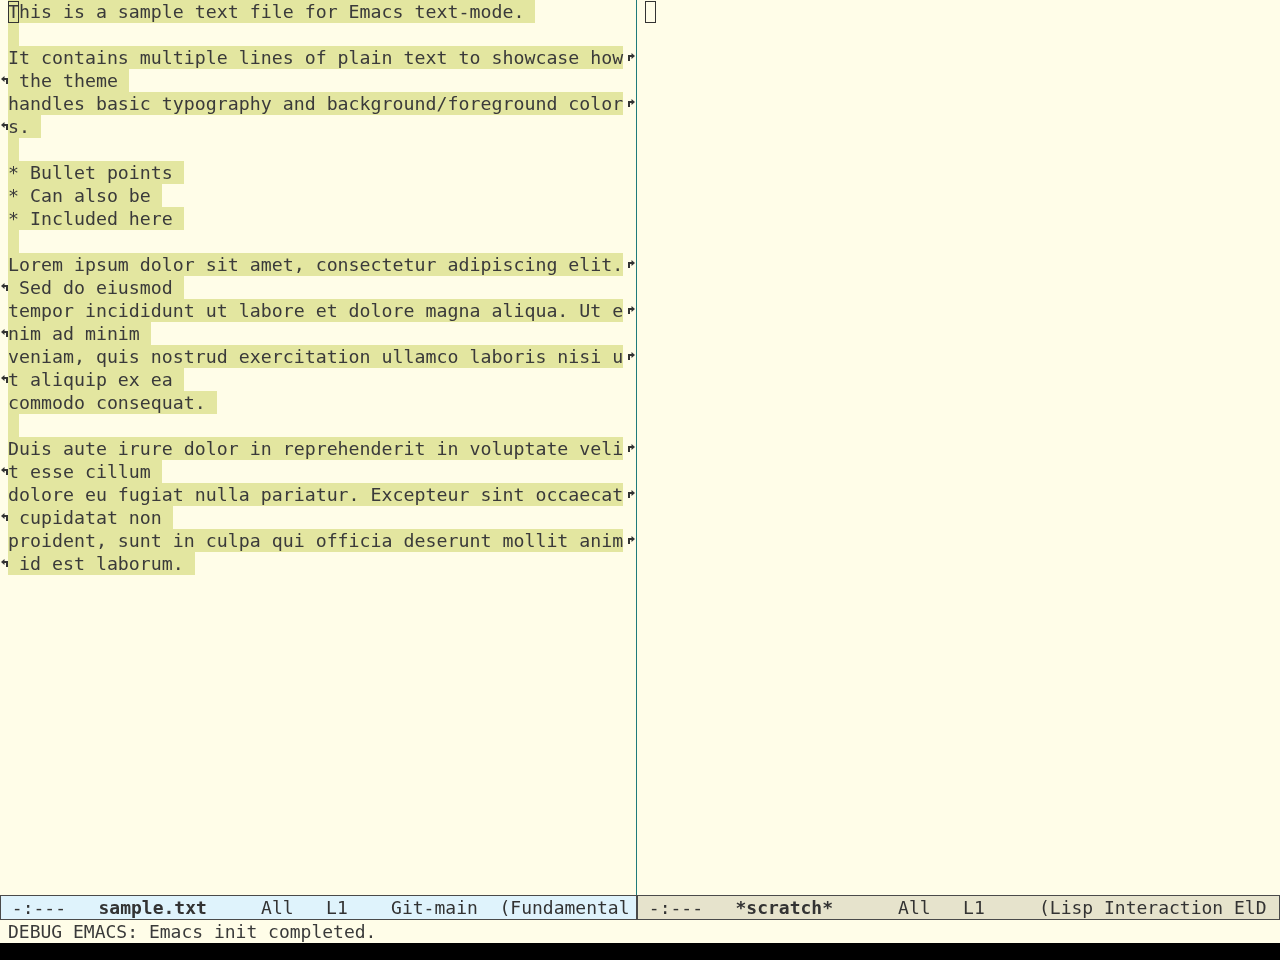 This screenshot has height=960, width=1280. What do you see at coordinates (434, 907) in the screenshot?
I see `git-branch: Git-main` at bounding box center [434, 907].